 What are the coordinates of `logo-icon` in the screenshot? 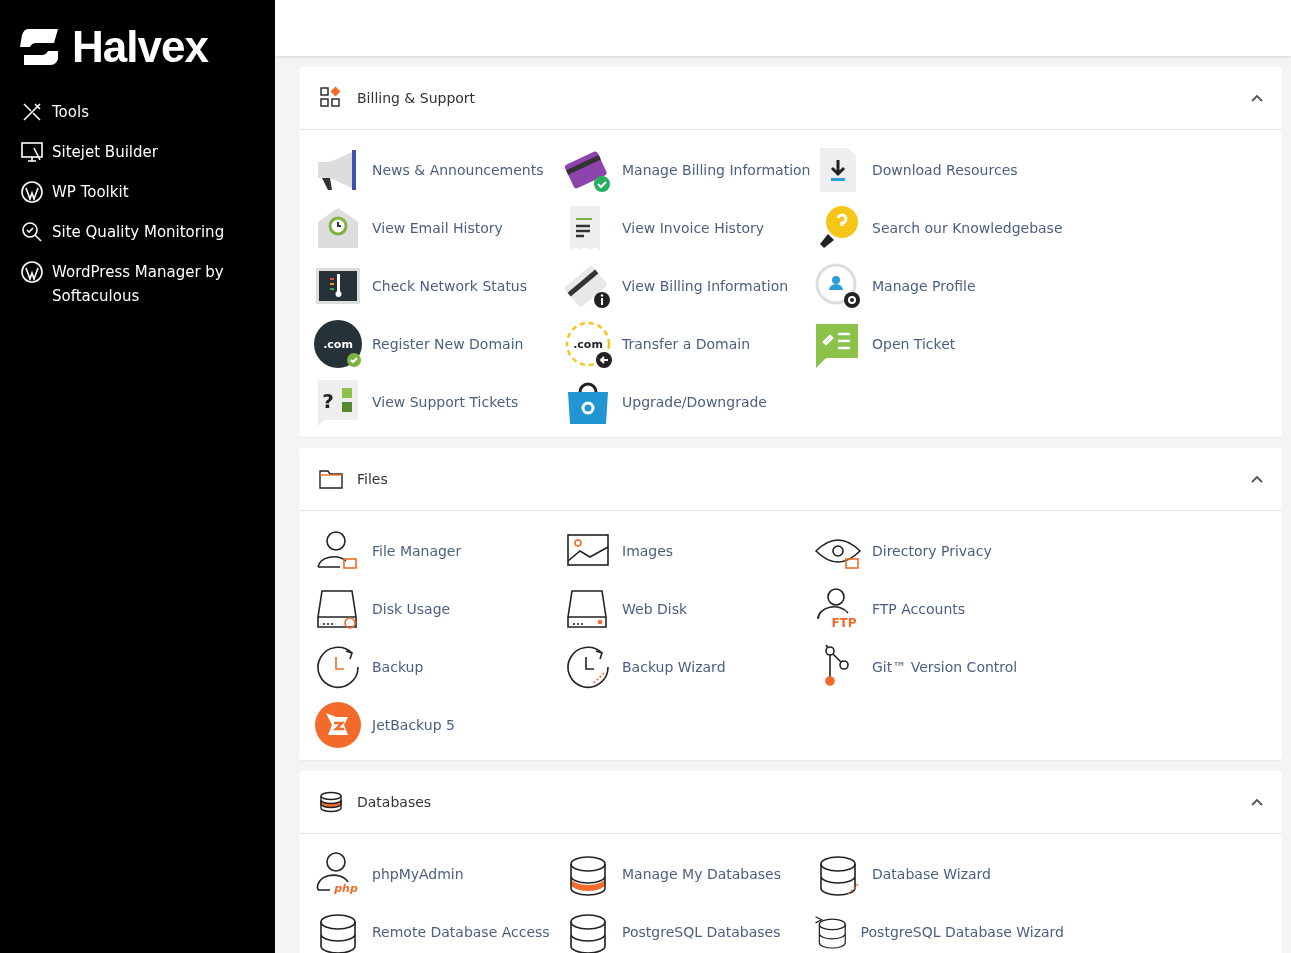 It's located at (39, 47).